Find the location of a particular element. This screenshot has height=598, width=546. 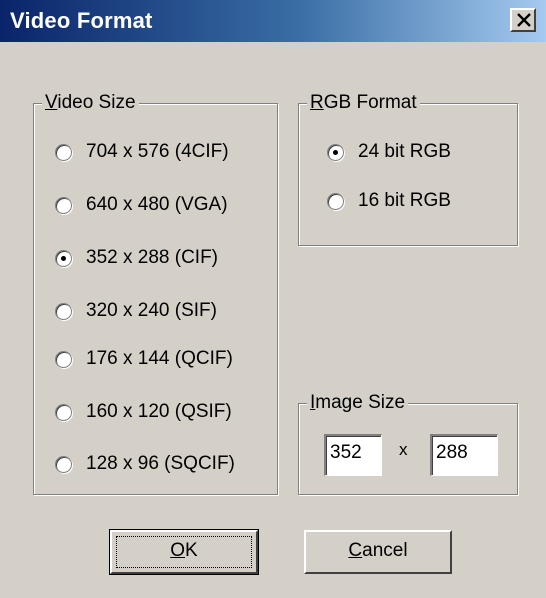

video-size-option-cif: 352 x 288 (CIF) is located at coordinates (136, 258).